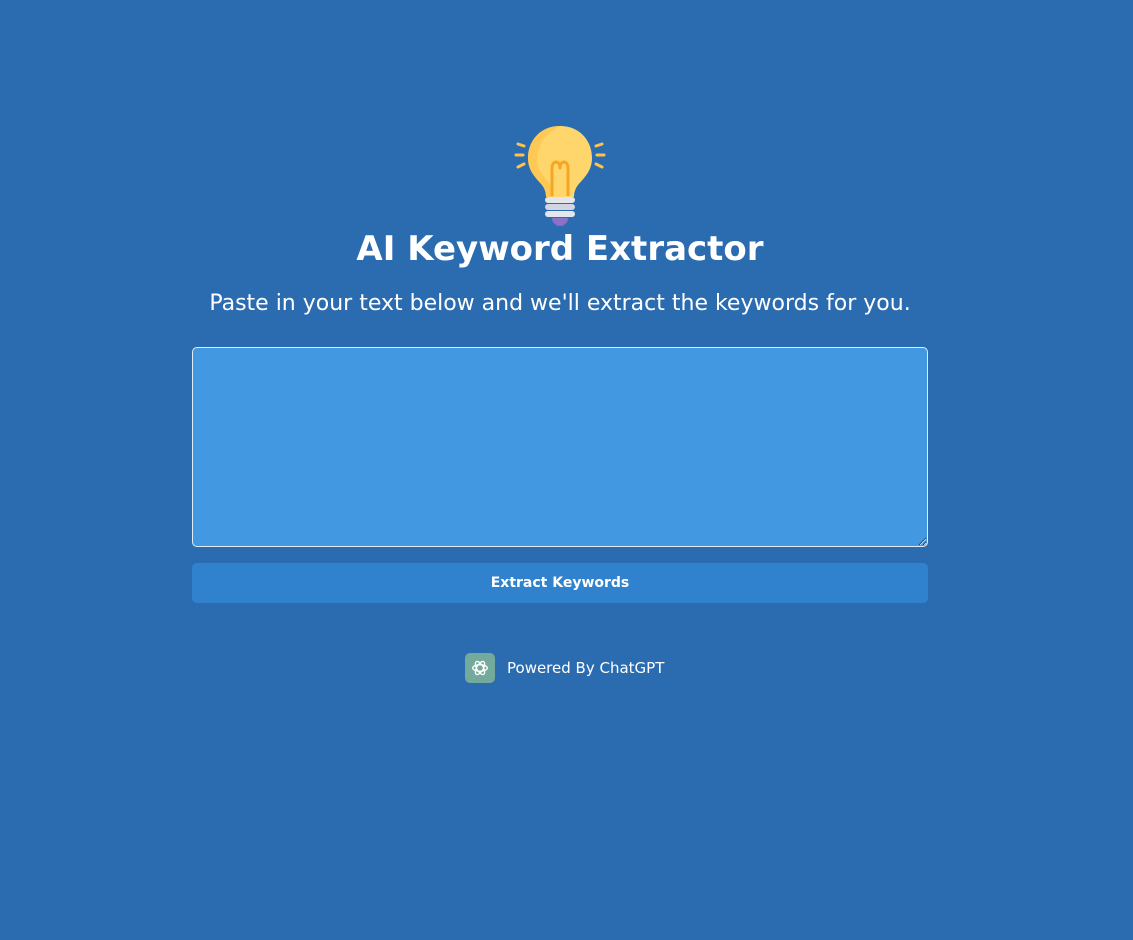 The width and height of the screenshot is (1133, 940). What do you see at coordinates (560, 176) in the screenshot?
I see `lightbulb-icon` at bounding box center [560, 176].